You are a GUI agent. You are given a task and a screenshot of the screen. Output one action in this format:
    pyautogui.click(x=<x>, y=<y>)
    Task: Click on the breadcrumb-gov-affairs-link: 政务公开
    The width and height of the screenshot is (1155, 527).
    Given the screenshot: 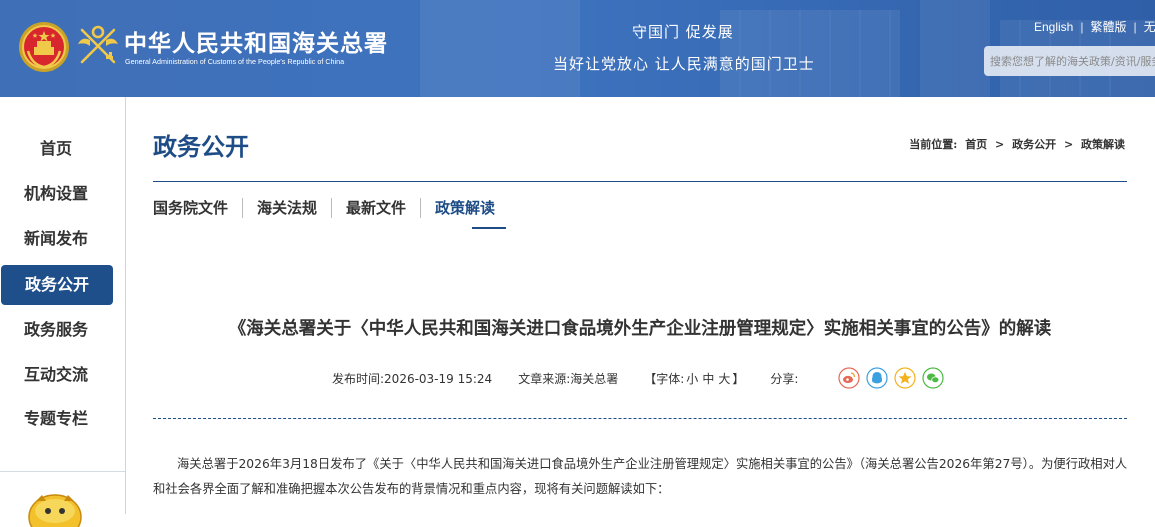 What is the action you would take?
    pyautogui.click(x=1034, y=144)
    